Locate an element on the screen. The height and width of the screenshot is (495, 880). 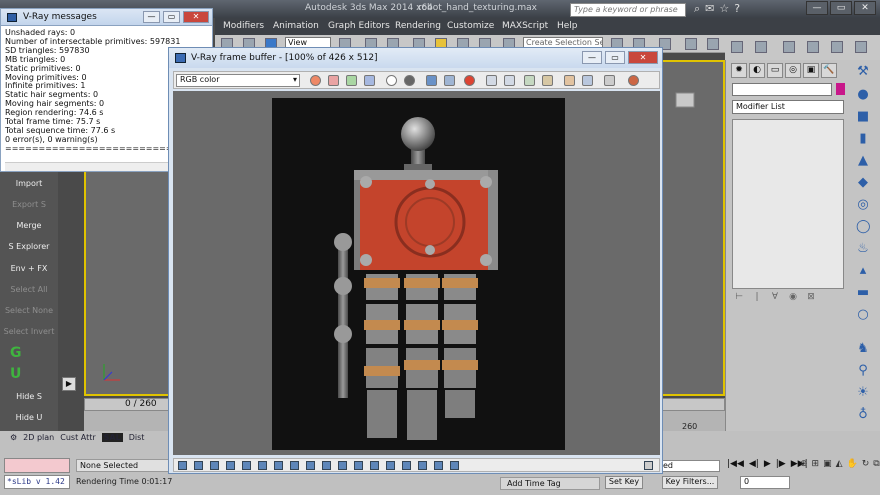
minimize-button: — is located at coordinates (817, 8).